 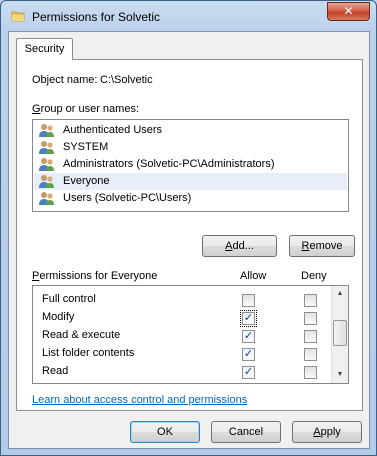 I want to click on list-item: Everyone, so click(x=190, y=181).